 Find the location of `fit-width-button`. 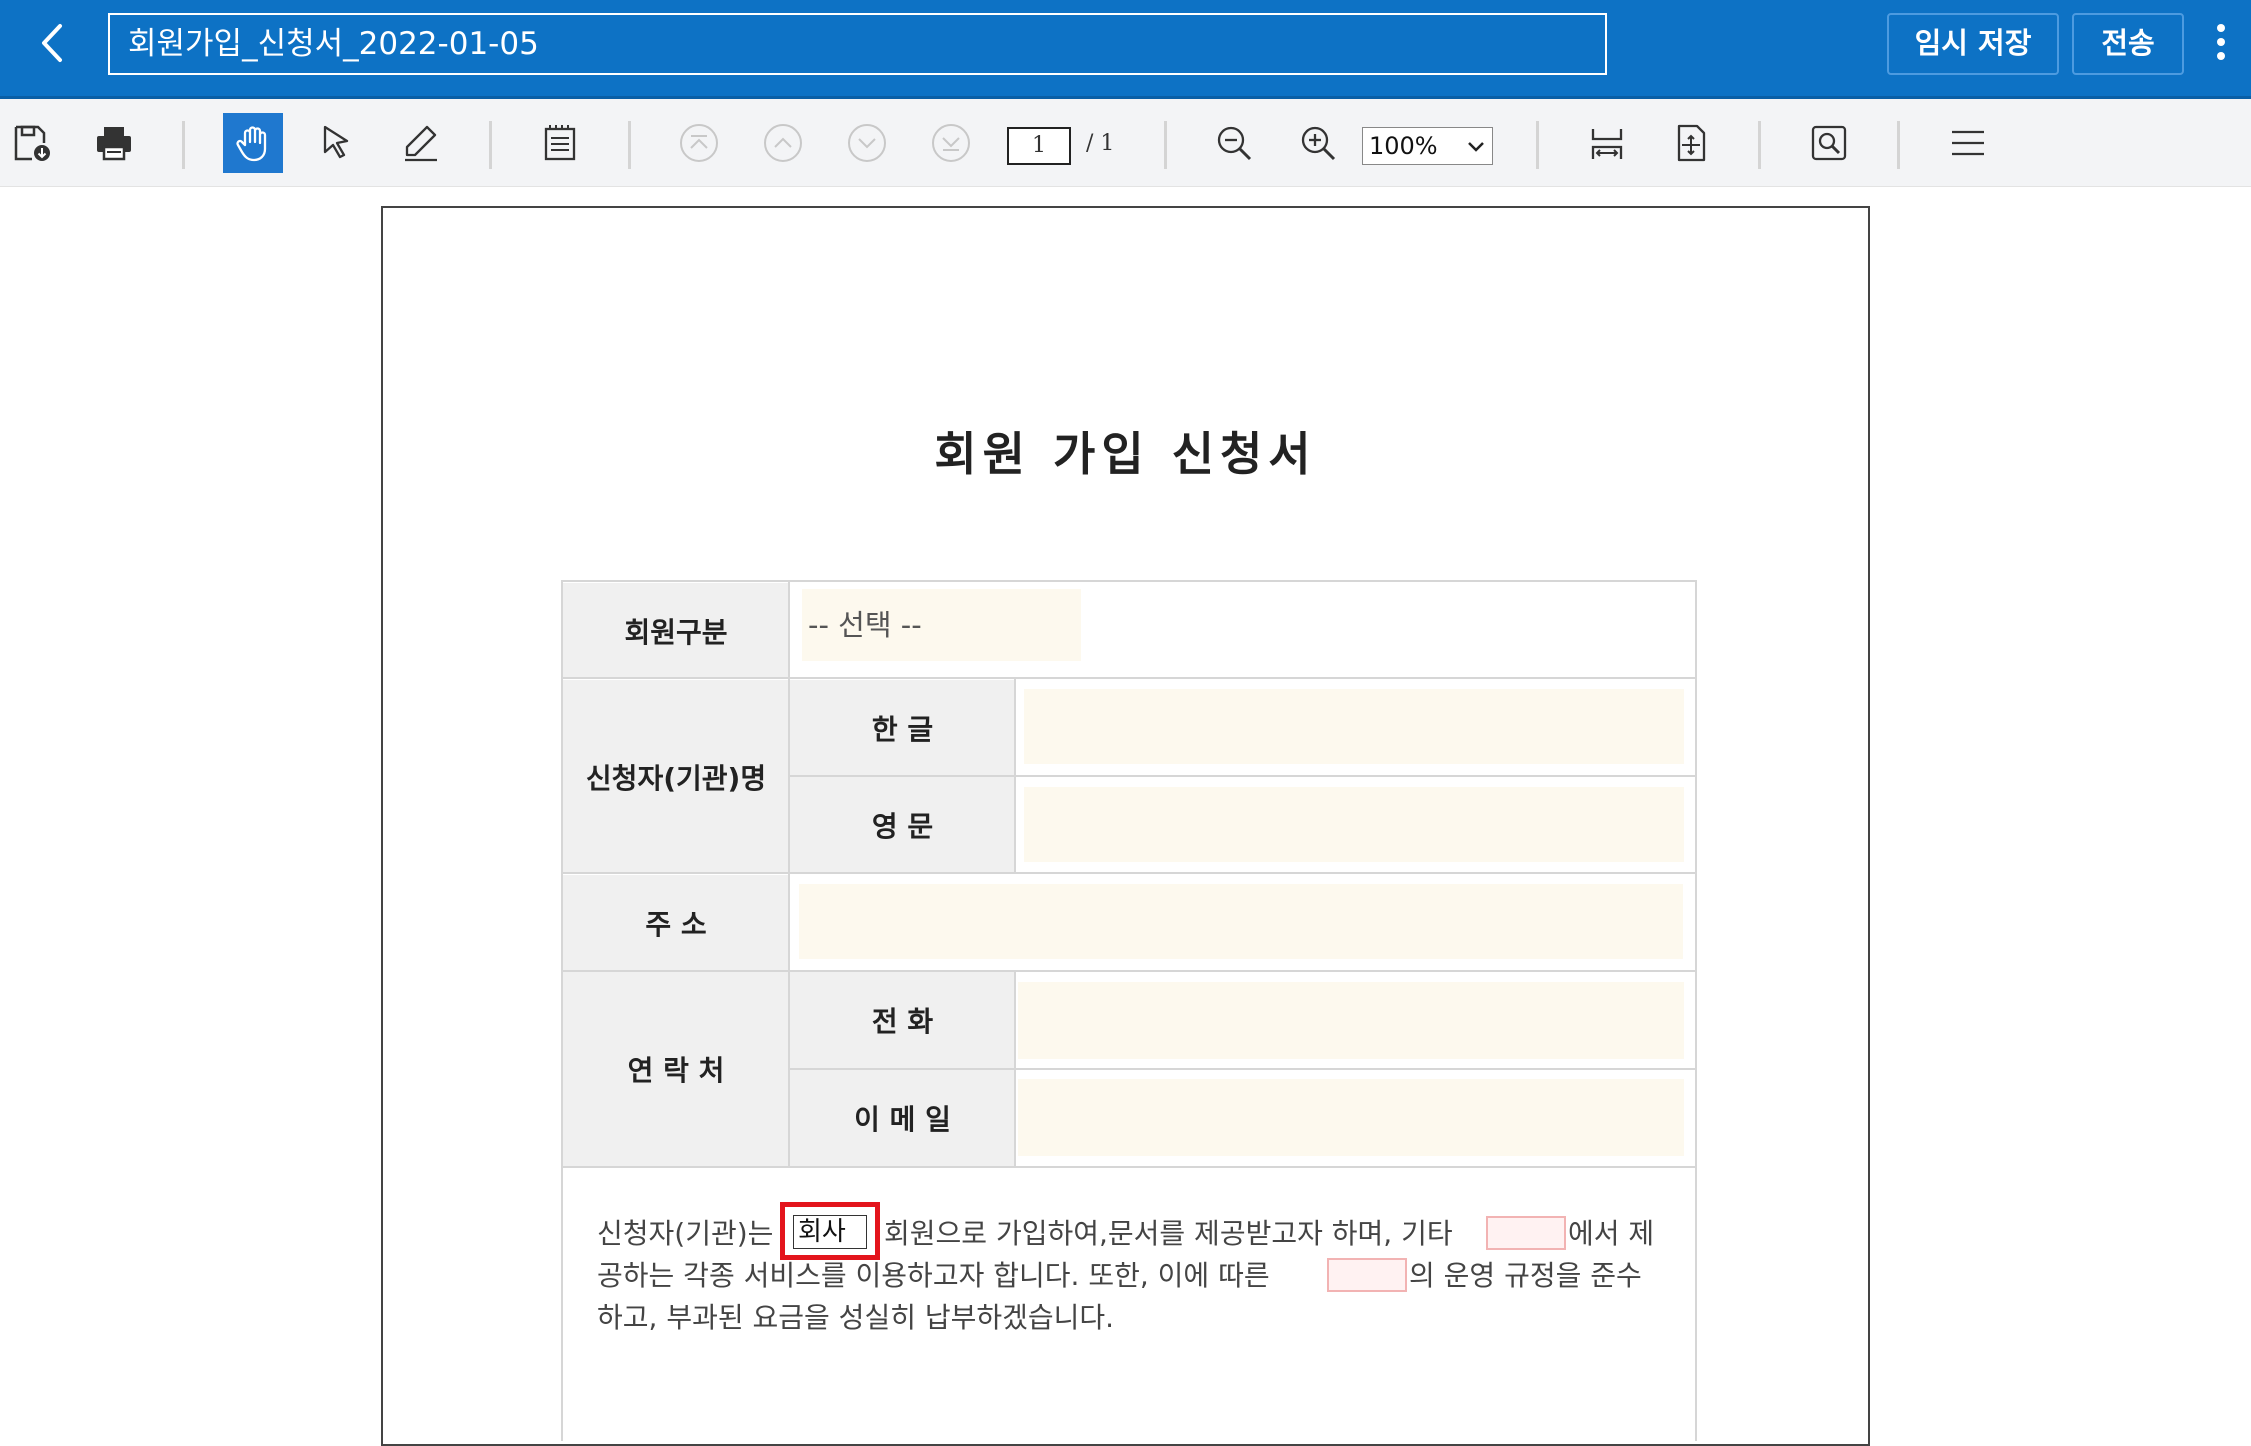

fit-width-button is located at coordinates (1607, 143).